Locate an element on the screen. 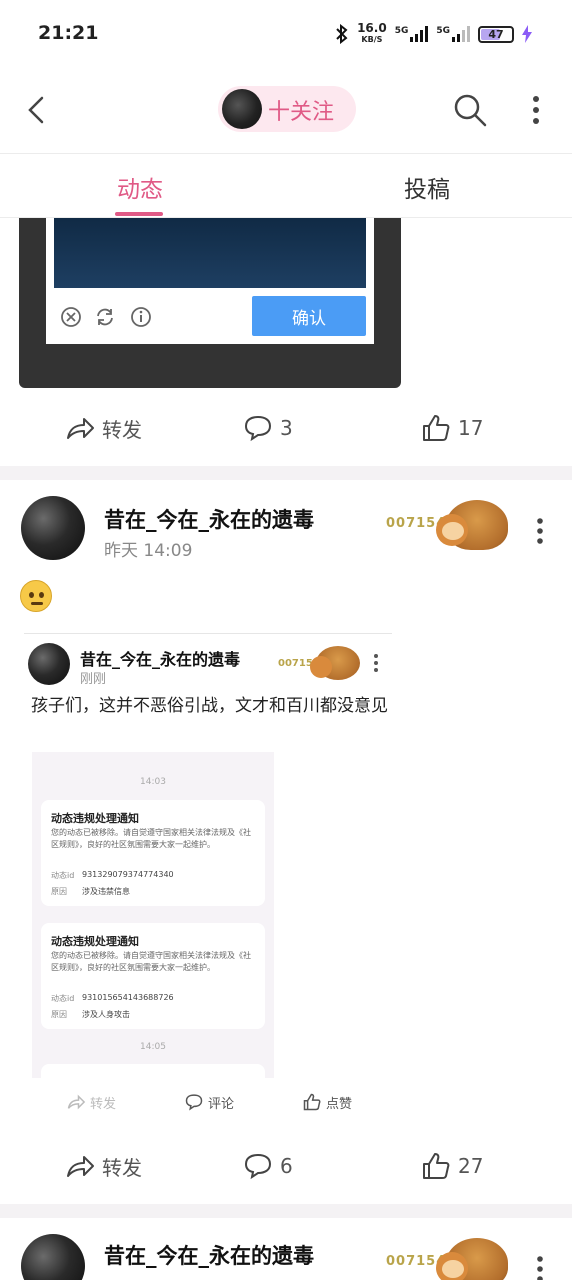  status-icons: 16.0 KB/S 5G 5G 47 is located at coordinates (433, 34).